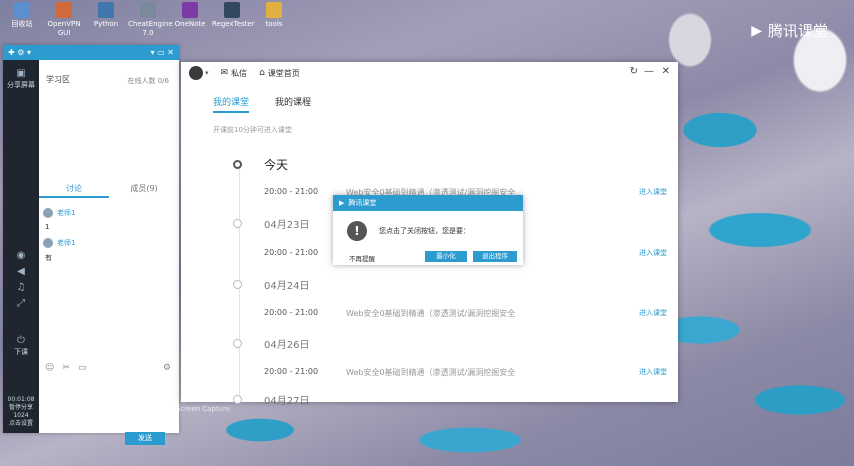 The image size is (854, 466). What do you see at coordinates (21, 411) in the screenshot?
I see `class-status: 00:01:08 暂停分享 1024 点击设置` at bounding box center [21, 411].